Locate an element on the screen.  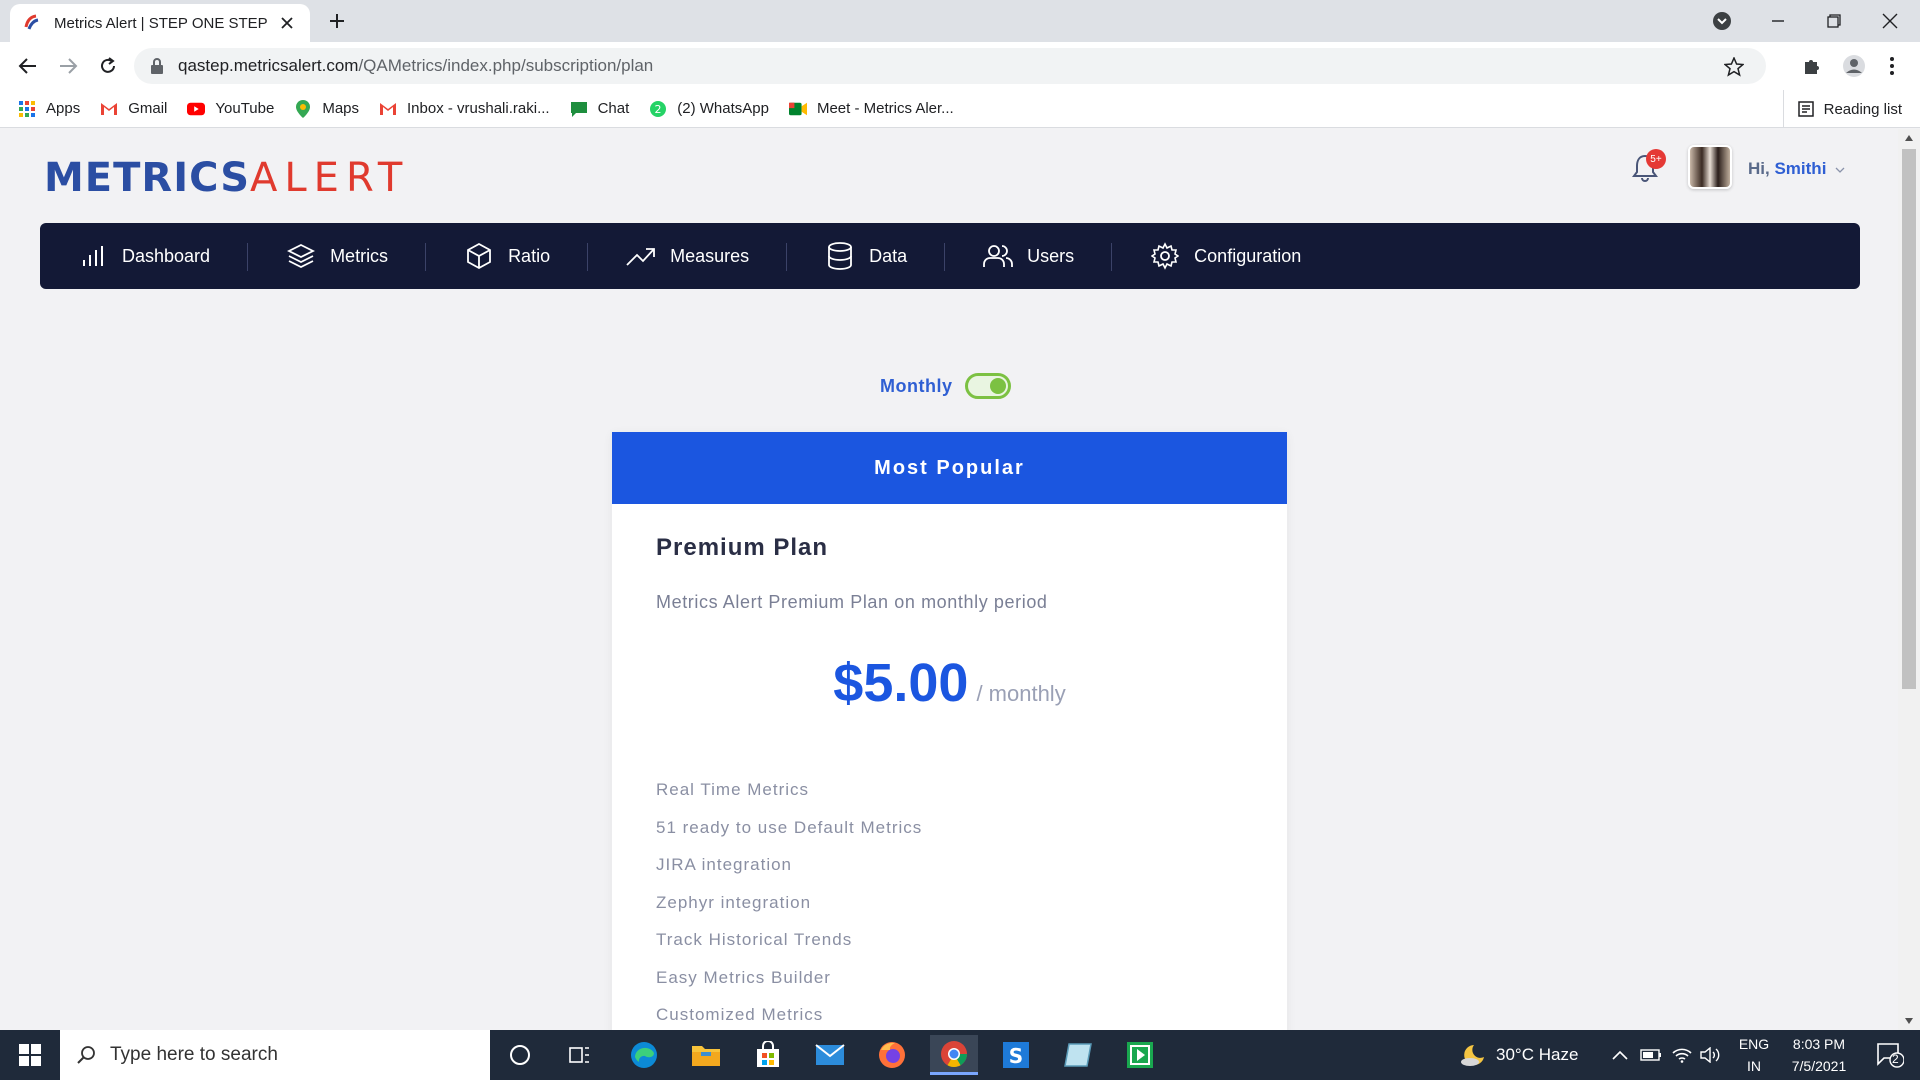
plan-name: Premium Plan is located at coordinates (742, 547).